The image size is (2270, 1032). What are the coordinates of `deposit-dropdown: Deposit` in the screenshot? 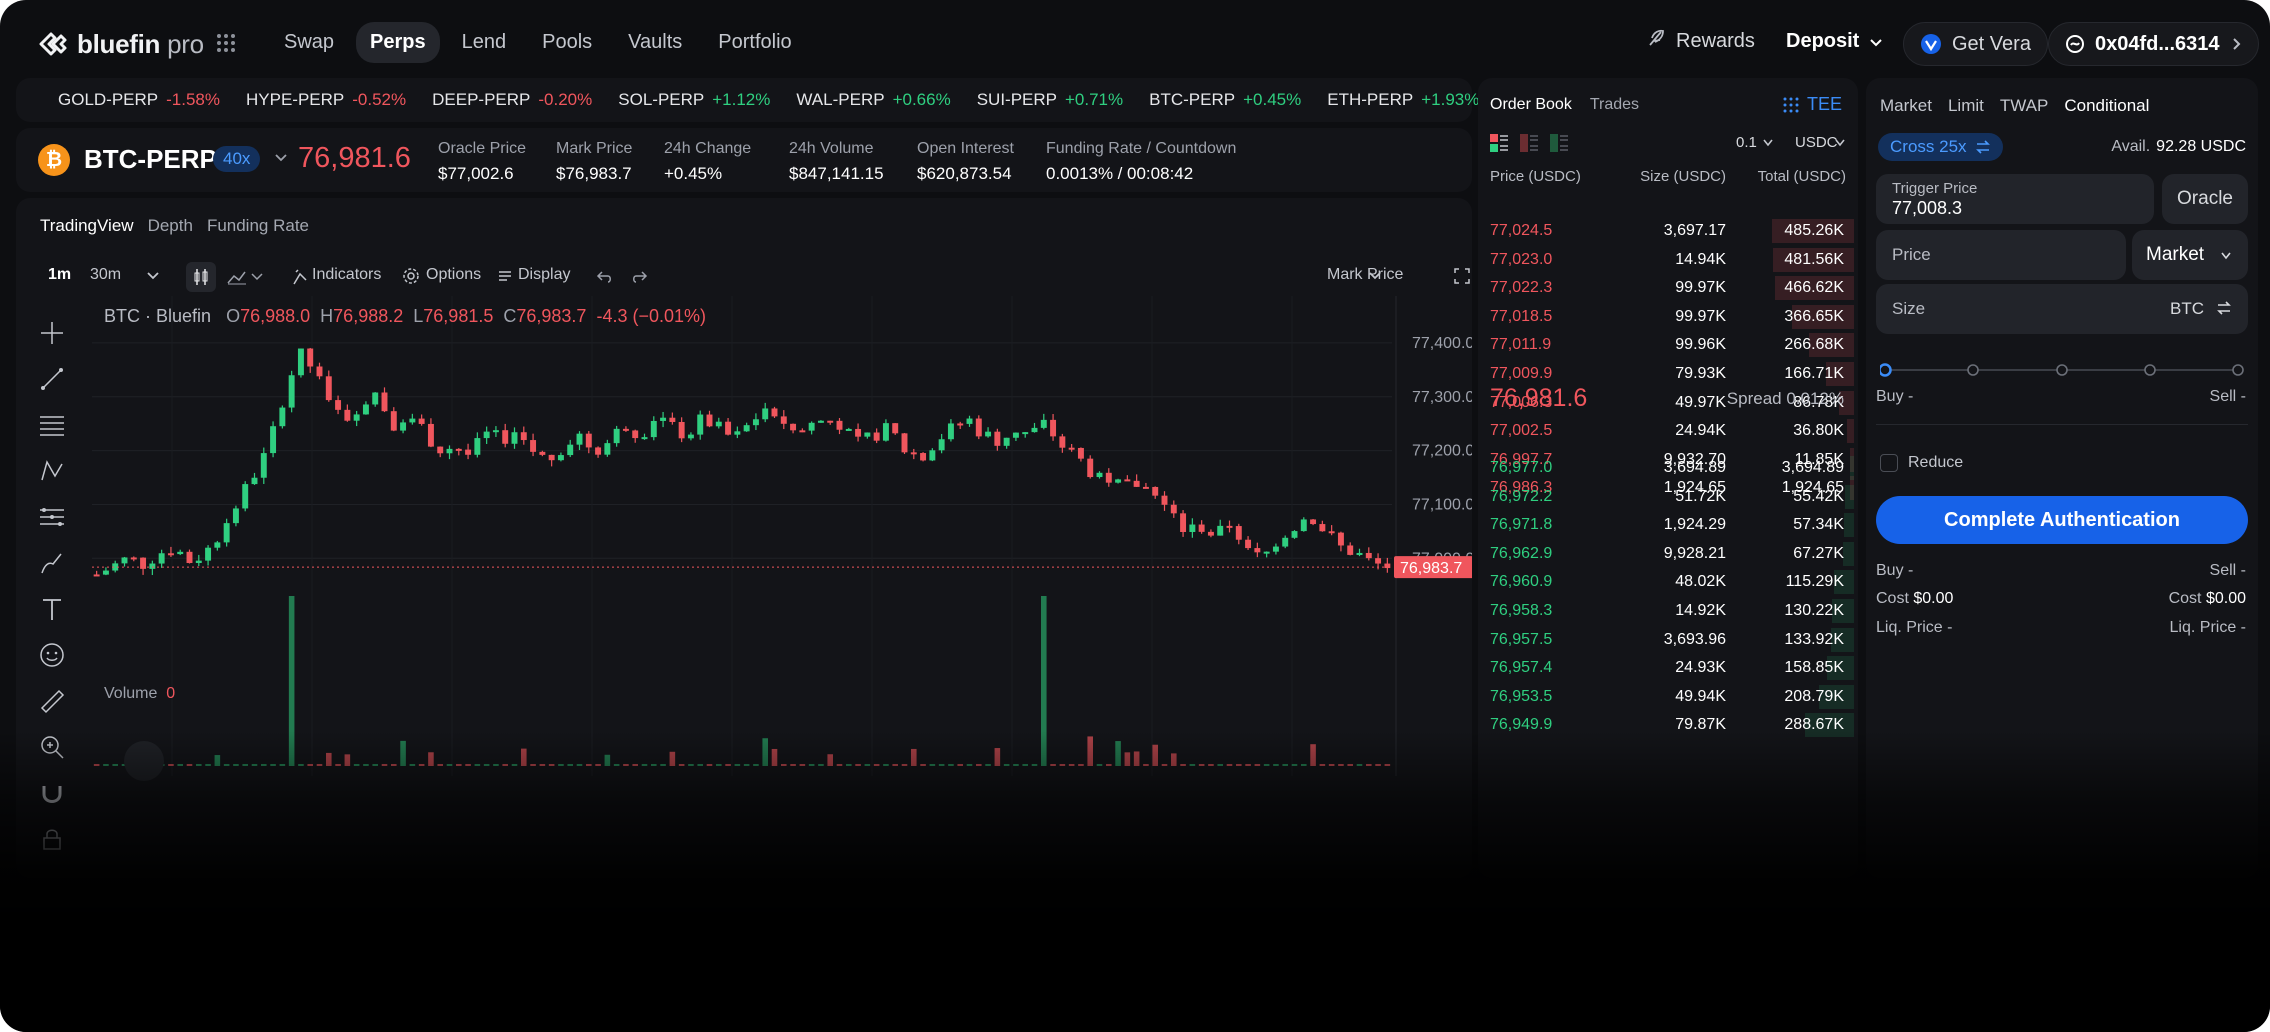 It's located at (1834, 41).